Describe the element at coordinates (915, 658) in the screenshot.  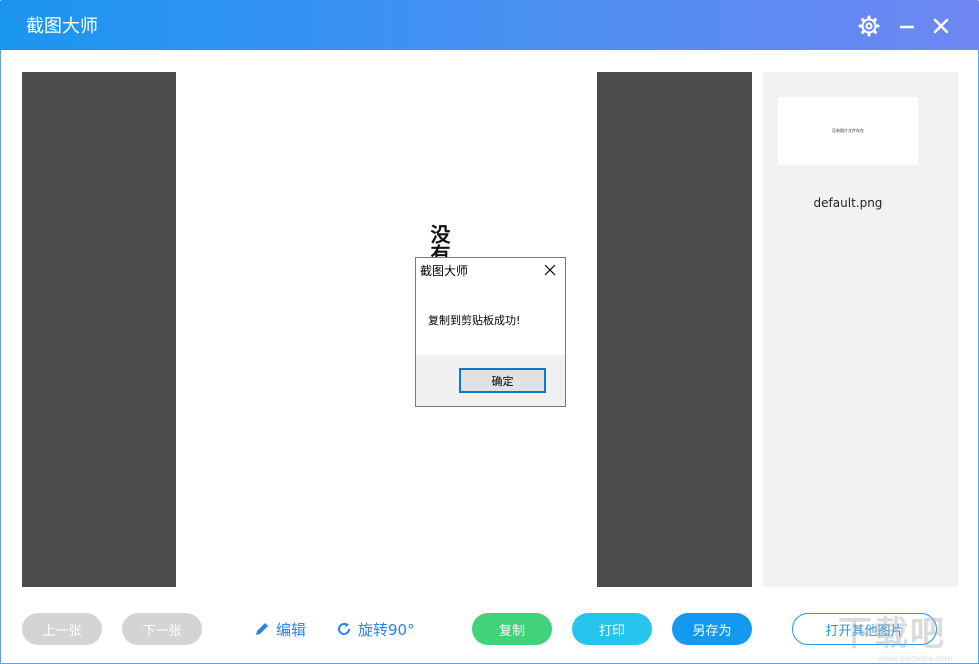
I see `watermark-sub: www.xiazaiba.com` at that location.